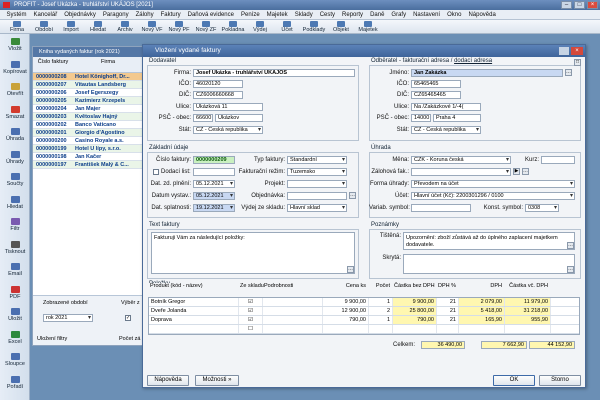 The image size is (600, 400). Describe the element at coordinates (15, 292) in the screenshot. I see `leftbar-button-11: PDF` at that location.